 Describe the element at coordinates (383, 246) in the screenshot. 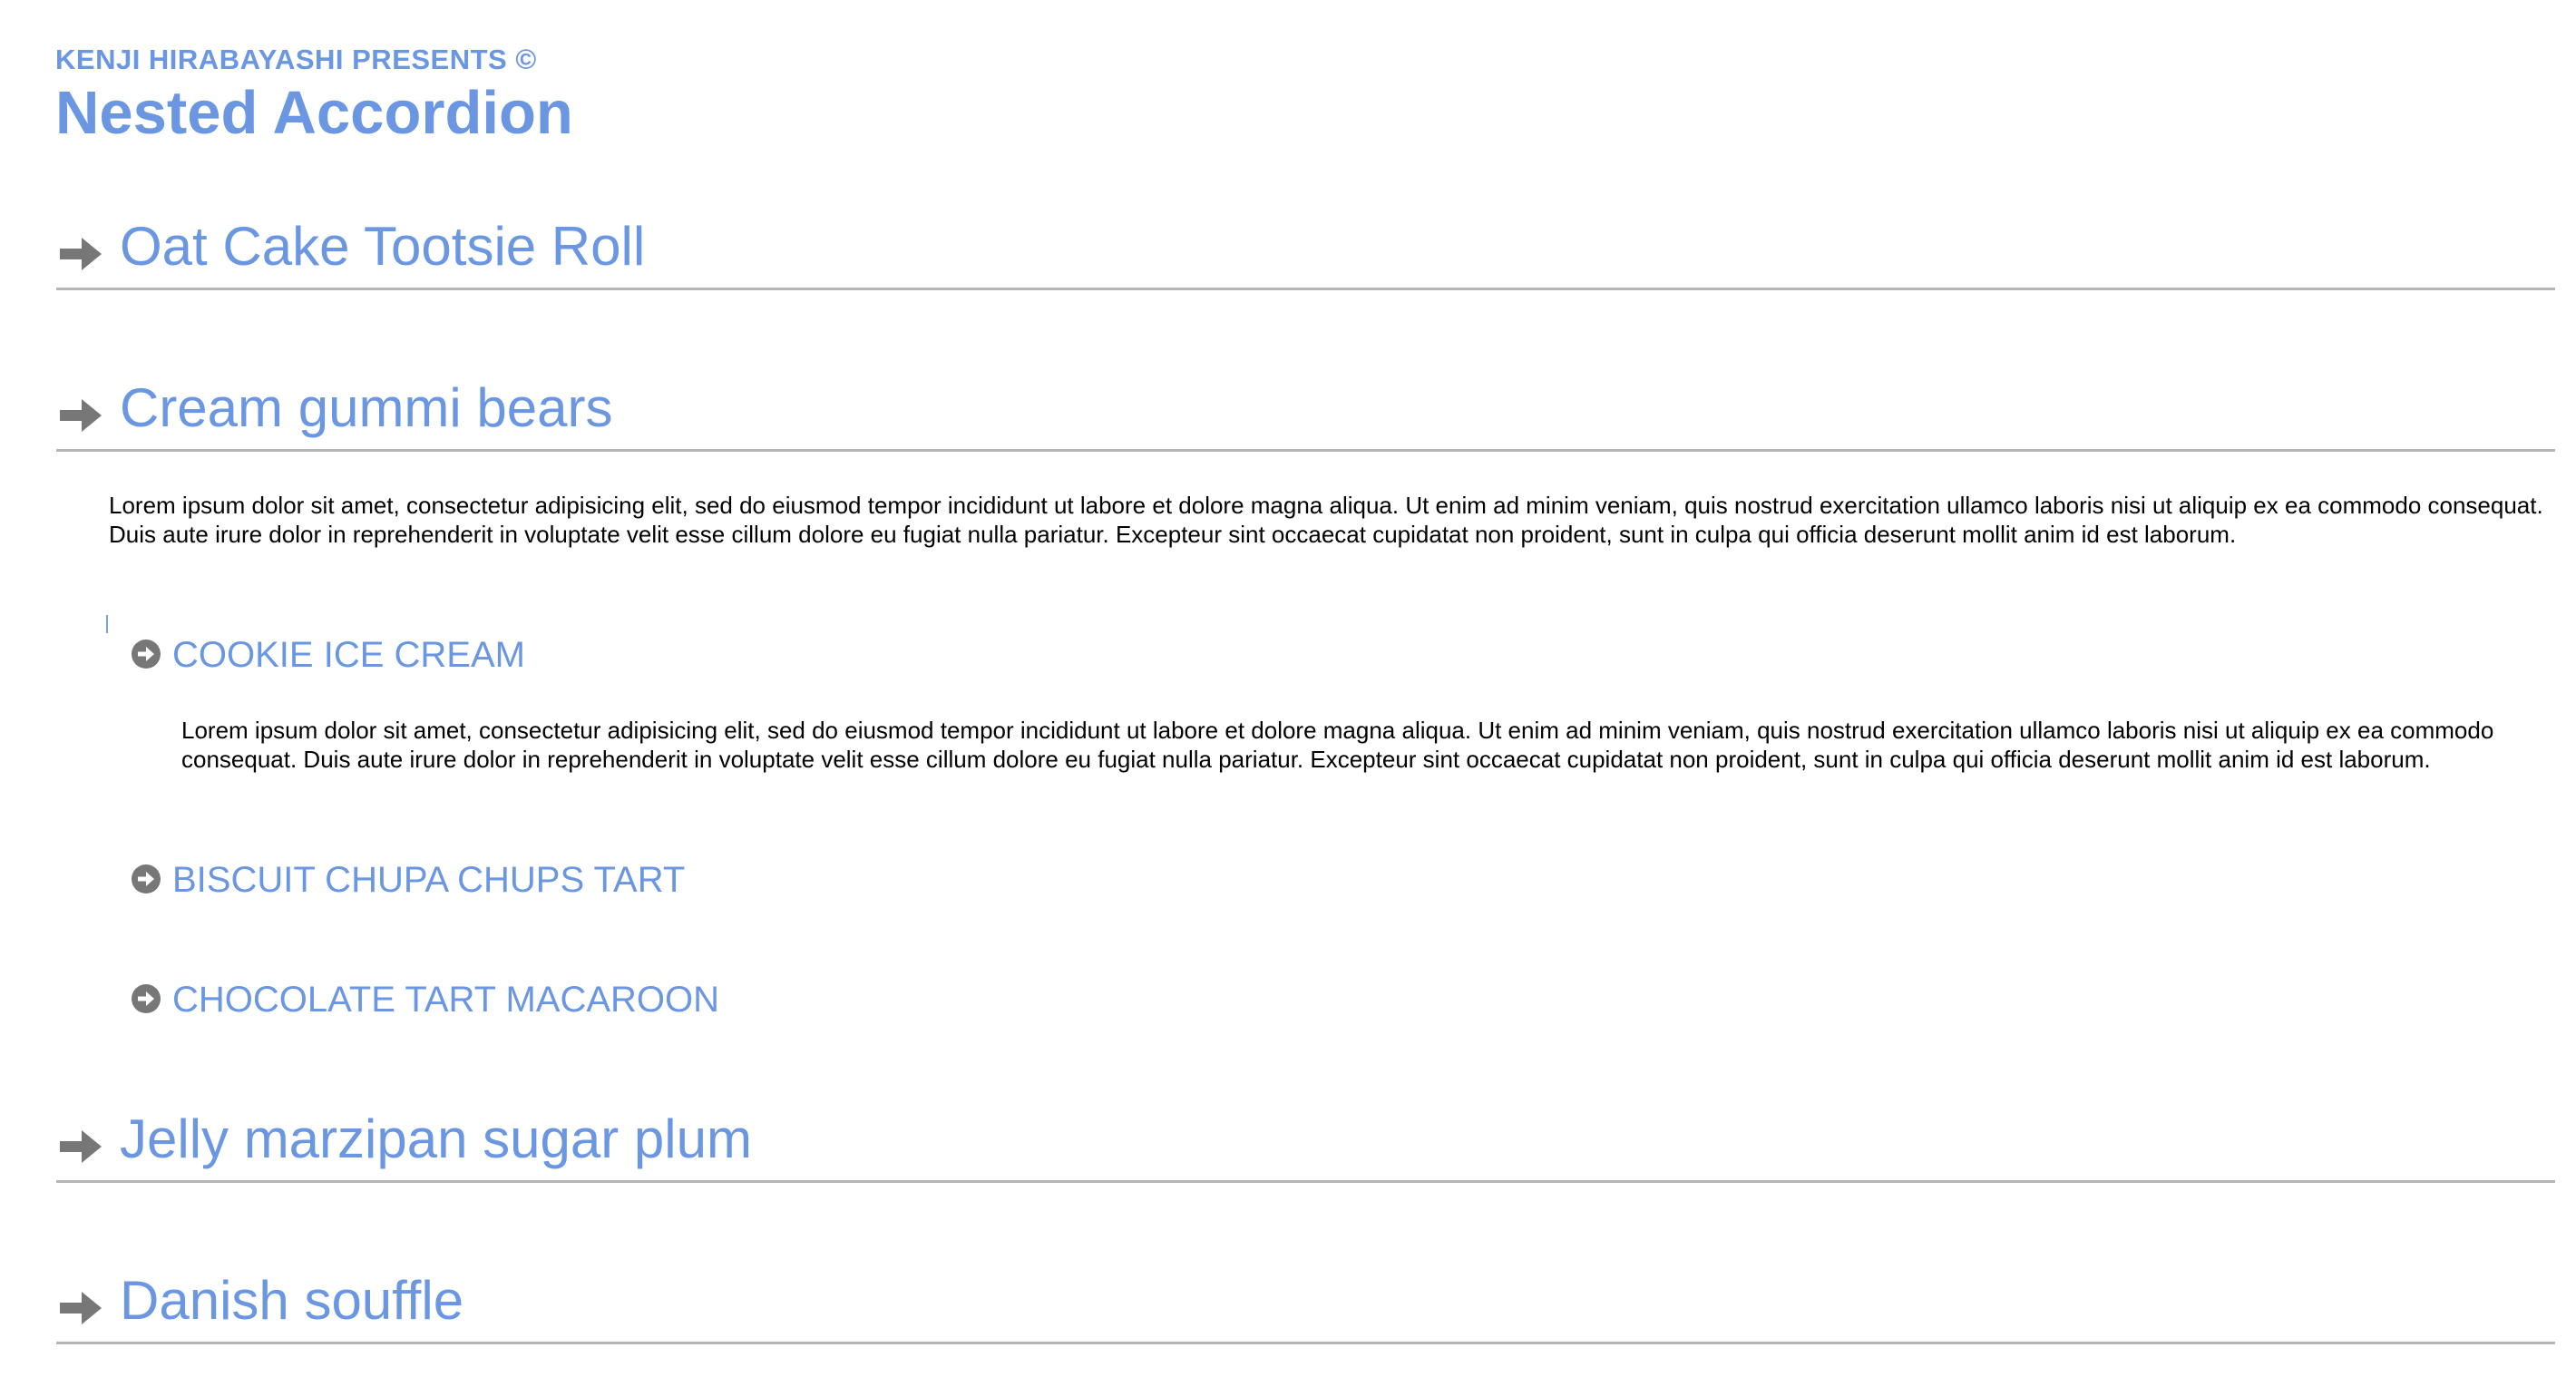

I see `accordion-header-label: Oat Cake Tootsie Roll` at that location.